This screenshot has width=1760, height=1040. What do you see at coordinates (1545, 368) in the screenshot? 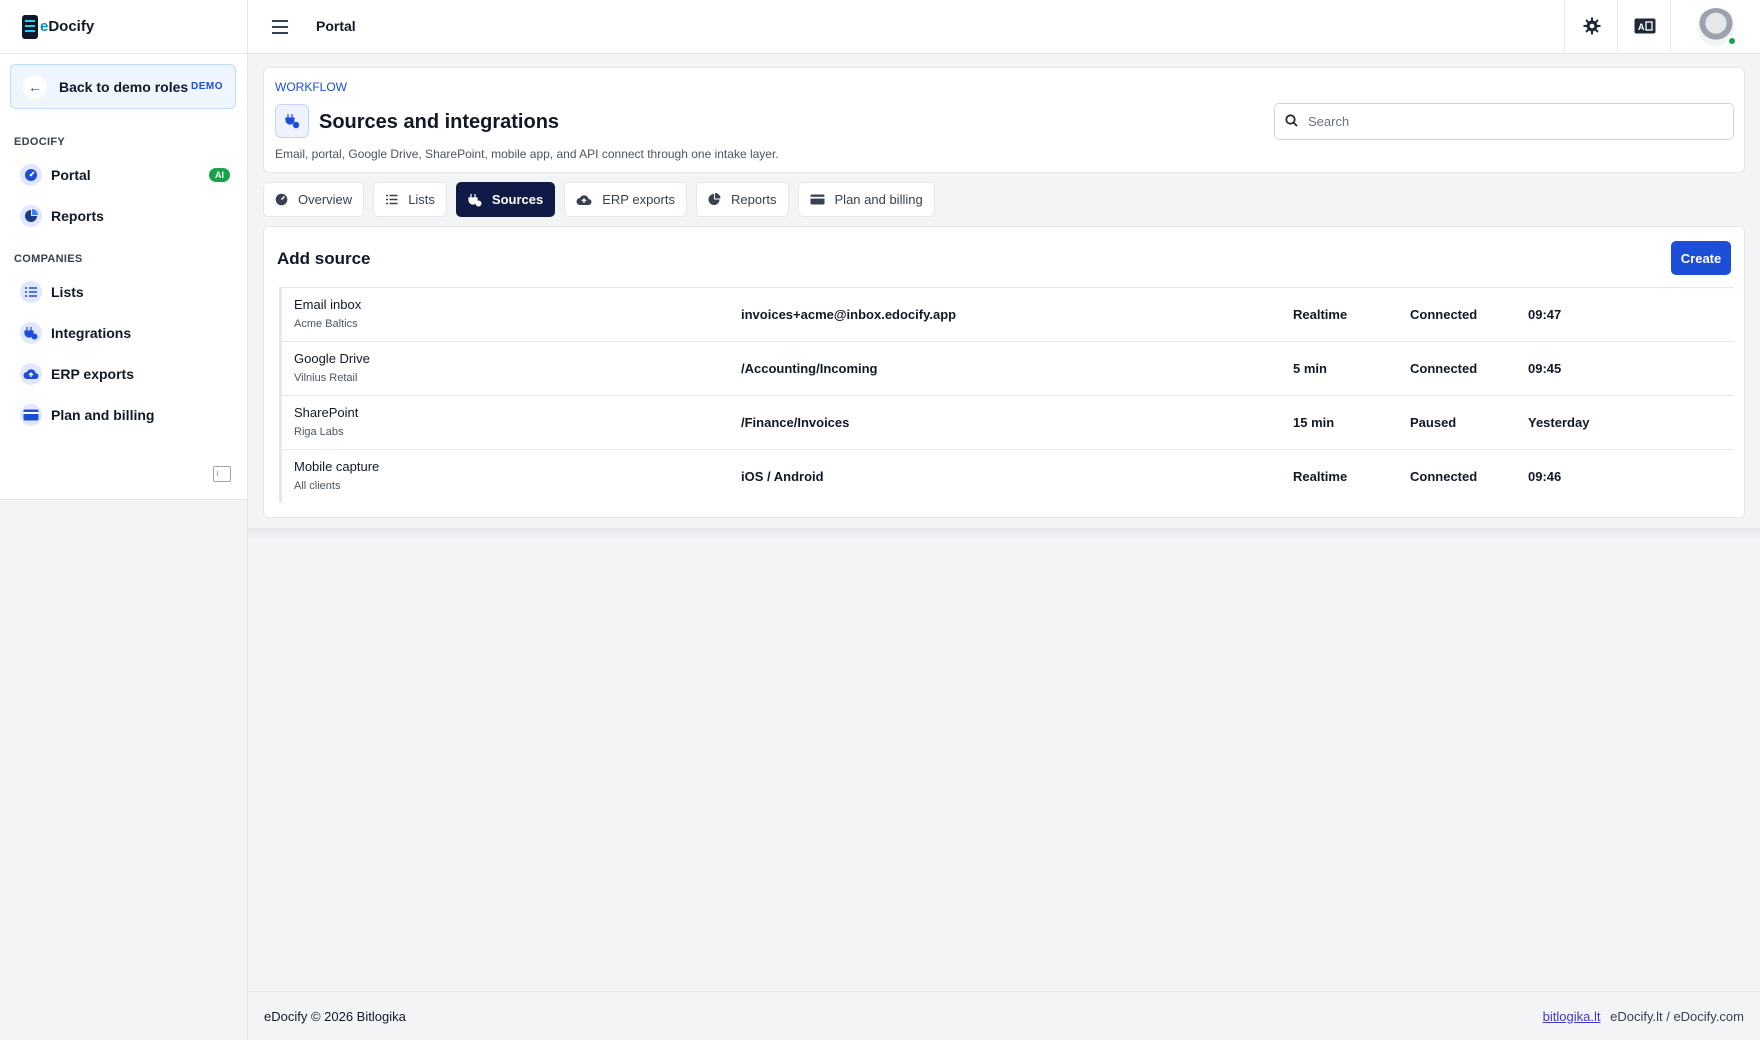
I see `source-time: 09:45` at bounding box center [1545, 368].